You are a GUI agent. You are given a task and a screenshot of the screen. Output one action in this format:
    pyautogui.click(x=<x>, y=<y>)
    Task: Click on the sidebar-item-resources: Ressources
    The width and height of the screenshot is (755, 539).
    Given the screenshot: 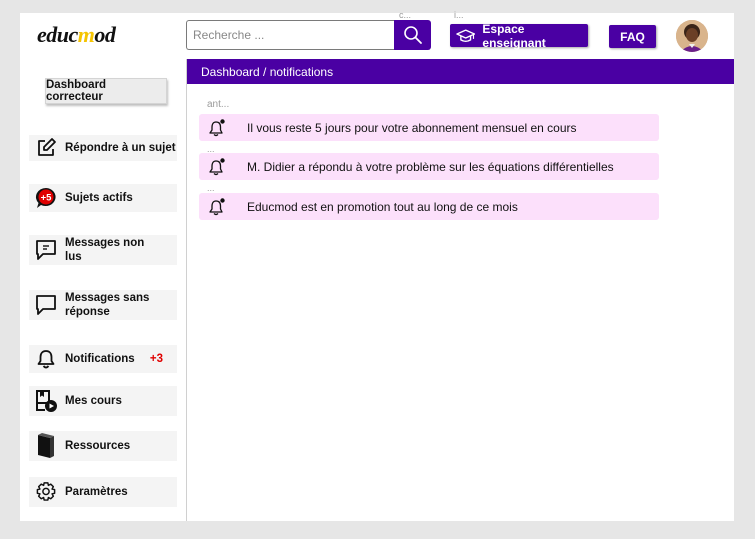 What is the action you would take?
    pyautogui.click(x=103, y=446)
    